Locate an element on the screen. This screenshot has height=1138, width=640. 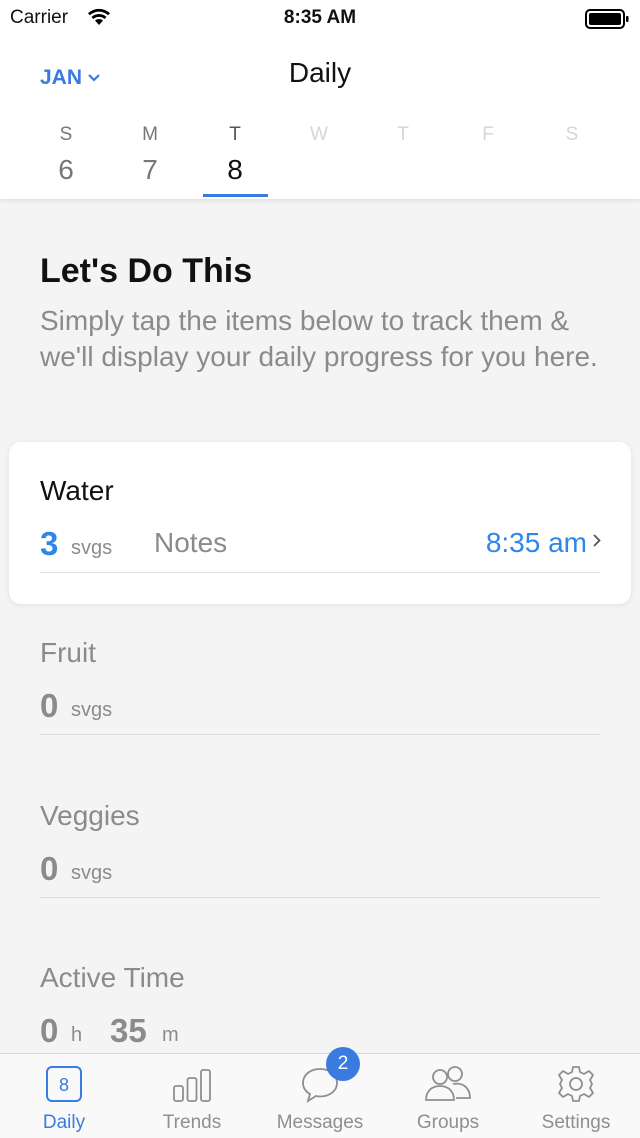
page-title: Daily is located at coordinates (320, 72).